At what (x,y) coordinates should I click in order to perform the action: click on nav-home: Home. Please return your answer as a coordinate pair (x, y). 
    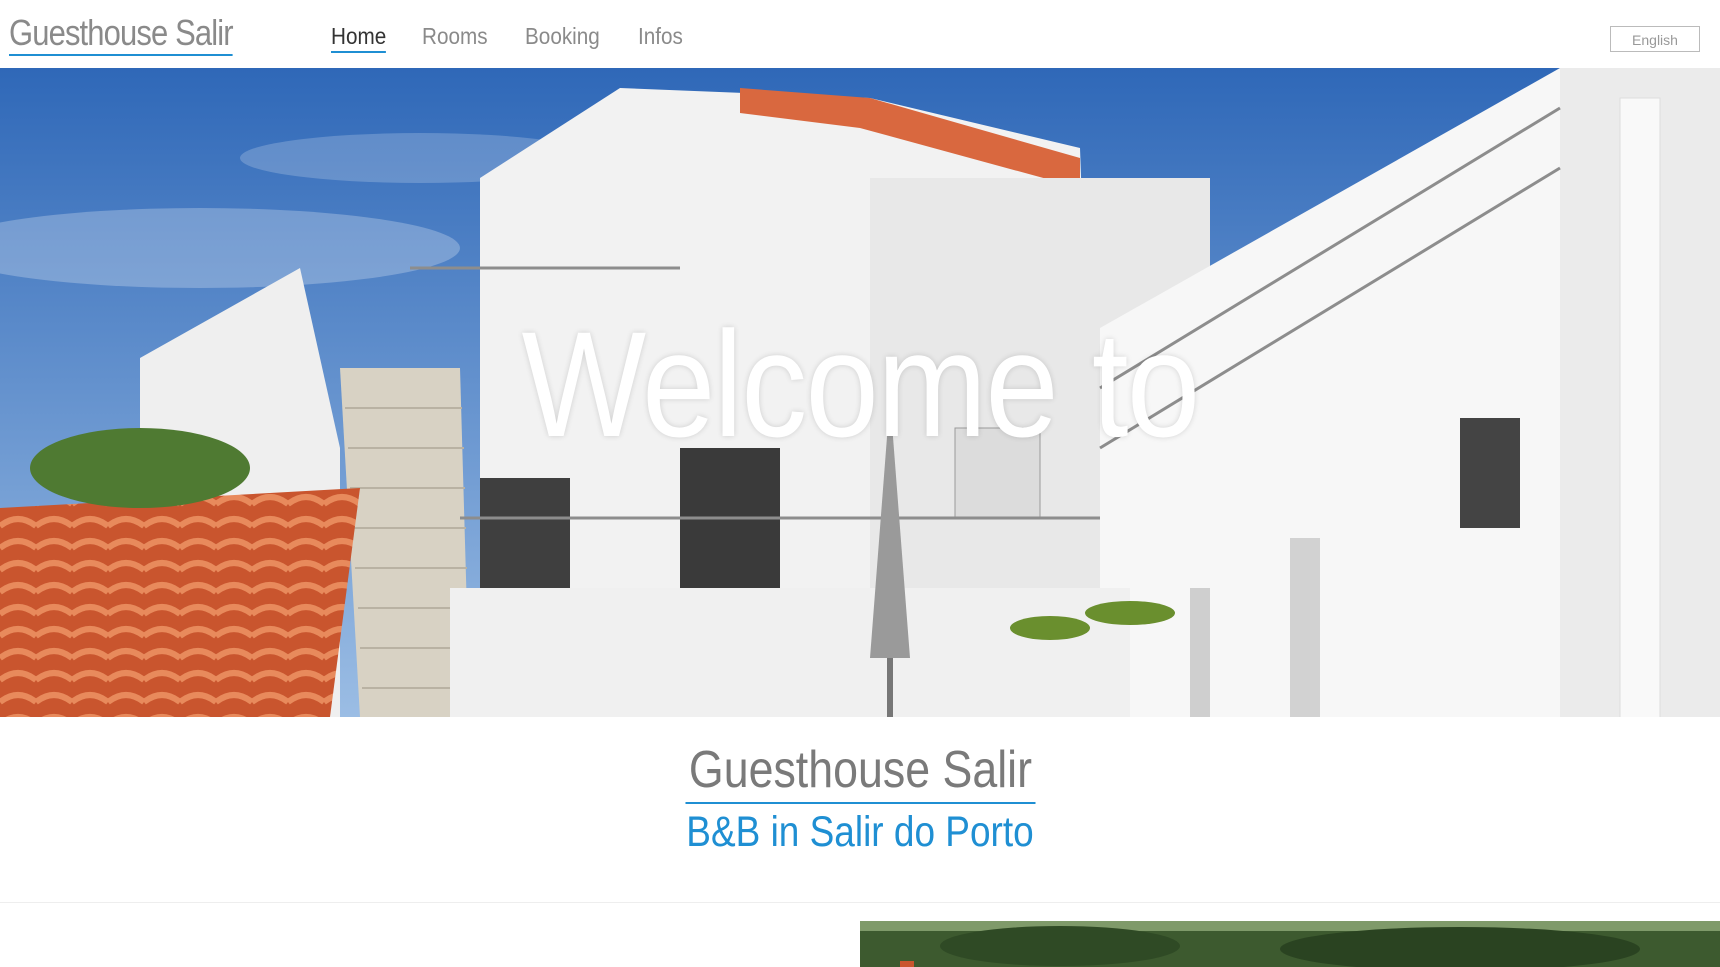
    Looking at the image, I should click on (359, 37).